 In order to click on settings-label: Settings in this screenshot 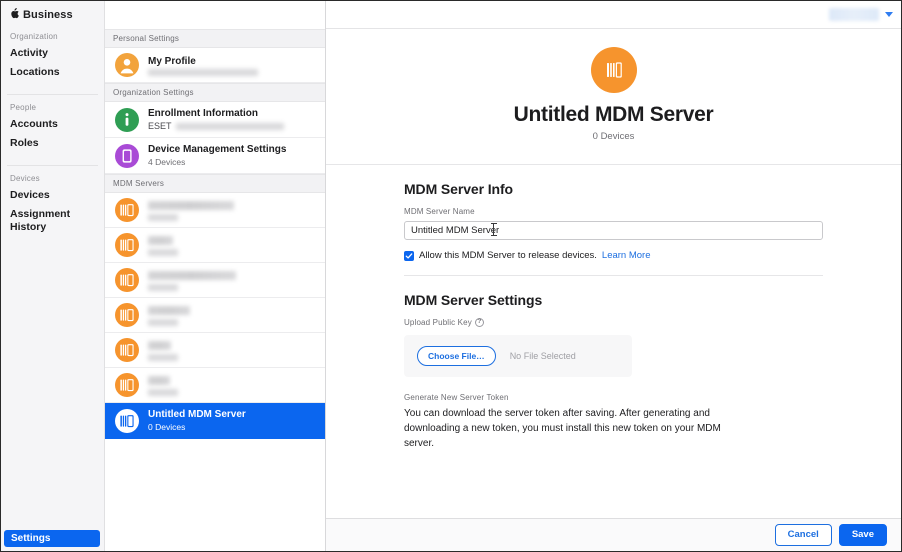, I will do `click(31, 538)`.